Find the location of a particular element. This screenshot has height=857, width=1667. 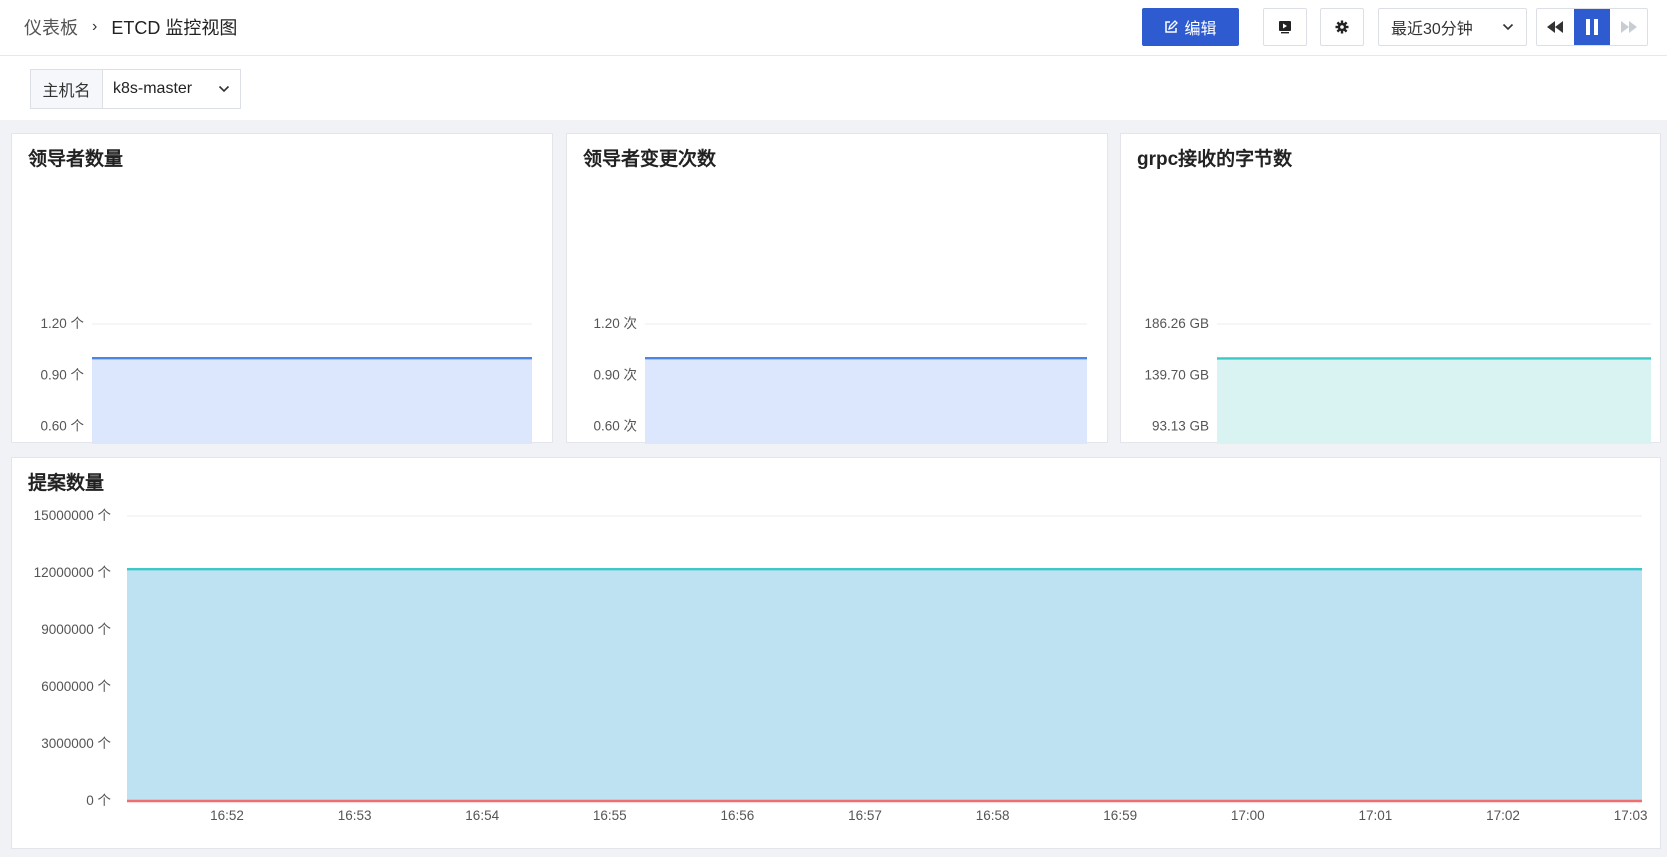

x-tick-label: 16:58 is located at coordinates (993, 815).